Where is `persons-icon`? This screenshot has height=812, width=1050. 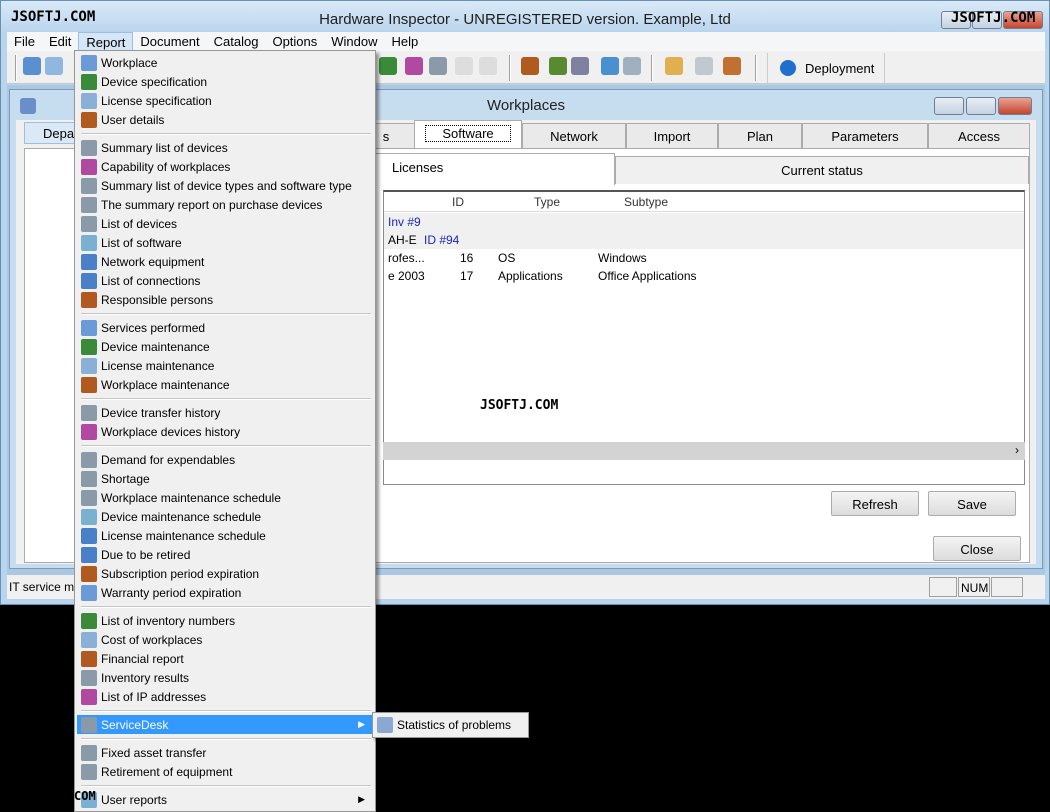 persons-icon is located at coordinates (558, 66).